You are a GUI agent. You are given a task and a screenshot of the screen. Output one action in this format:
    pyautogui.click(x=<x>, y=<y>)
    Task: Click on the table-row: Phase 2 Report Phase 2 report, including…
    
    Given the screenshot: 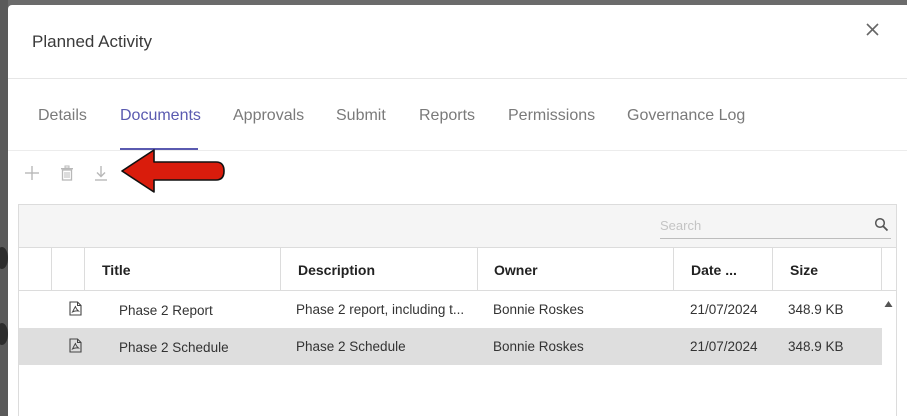 What is the action you would take?
    pyautogui.click(x=450, y=309)
    